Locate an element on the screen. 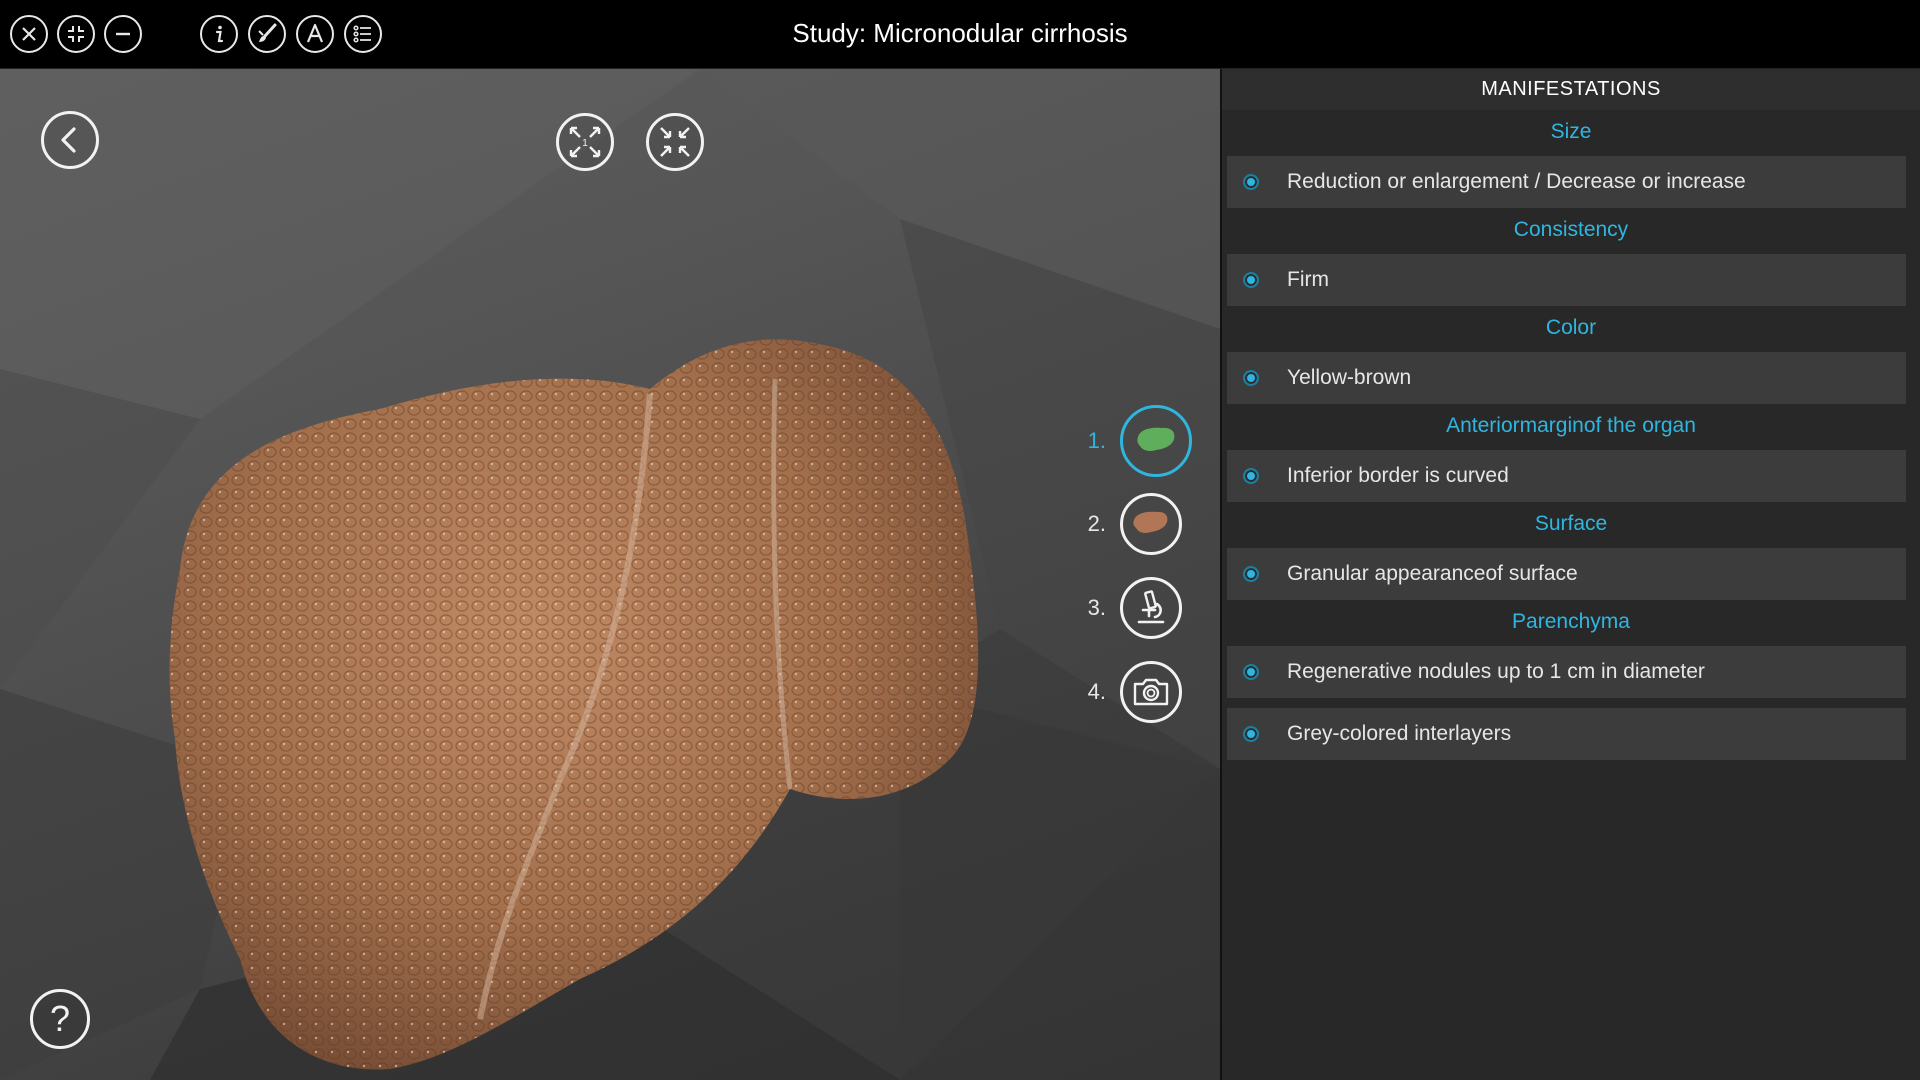  shrink-icon is located at coordinates (675, 142).